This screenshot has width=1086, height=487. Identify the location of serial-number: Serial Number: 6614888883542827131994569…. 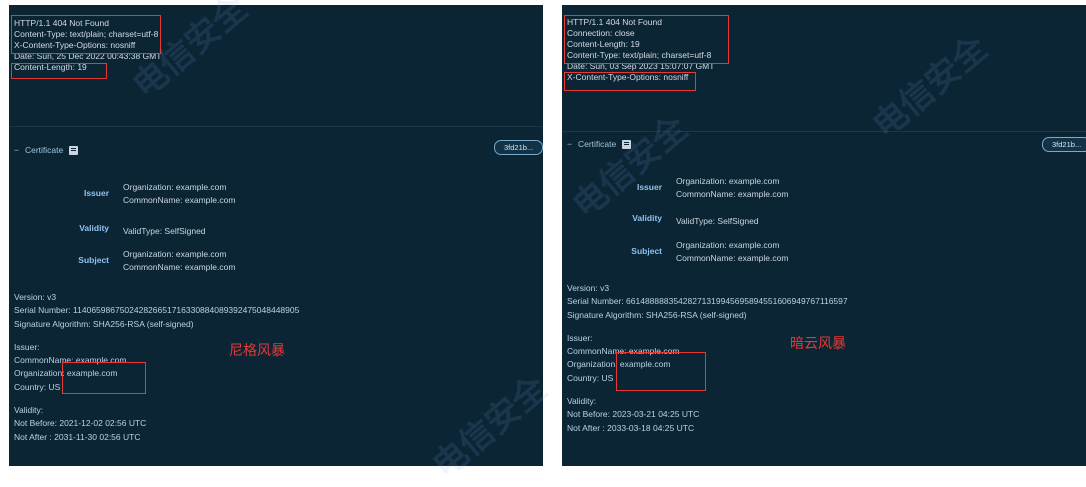
(707, 301).